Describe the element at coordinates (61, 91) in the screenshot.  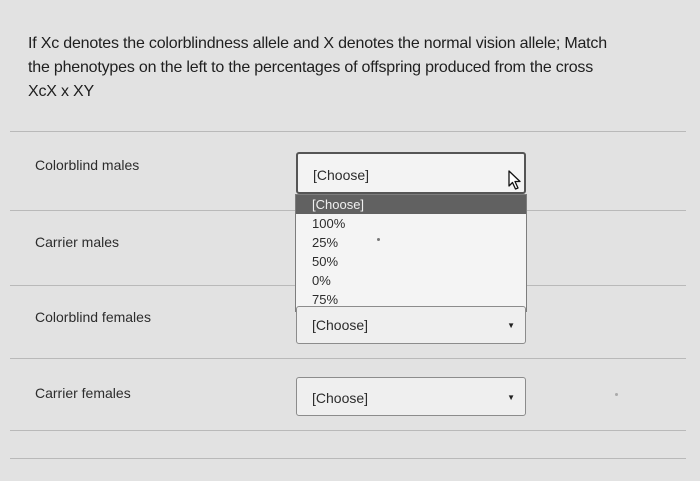
I see `question-line: XcX x XY` at that location.